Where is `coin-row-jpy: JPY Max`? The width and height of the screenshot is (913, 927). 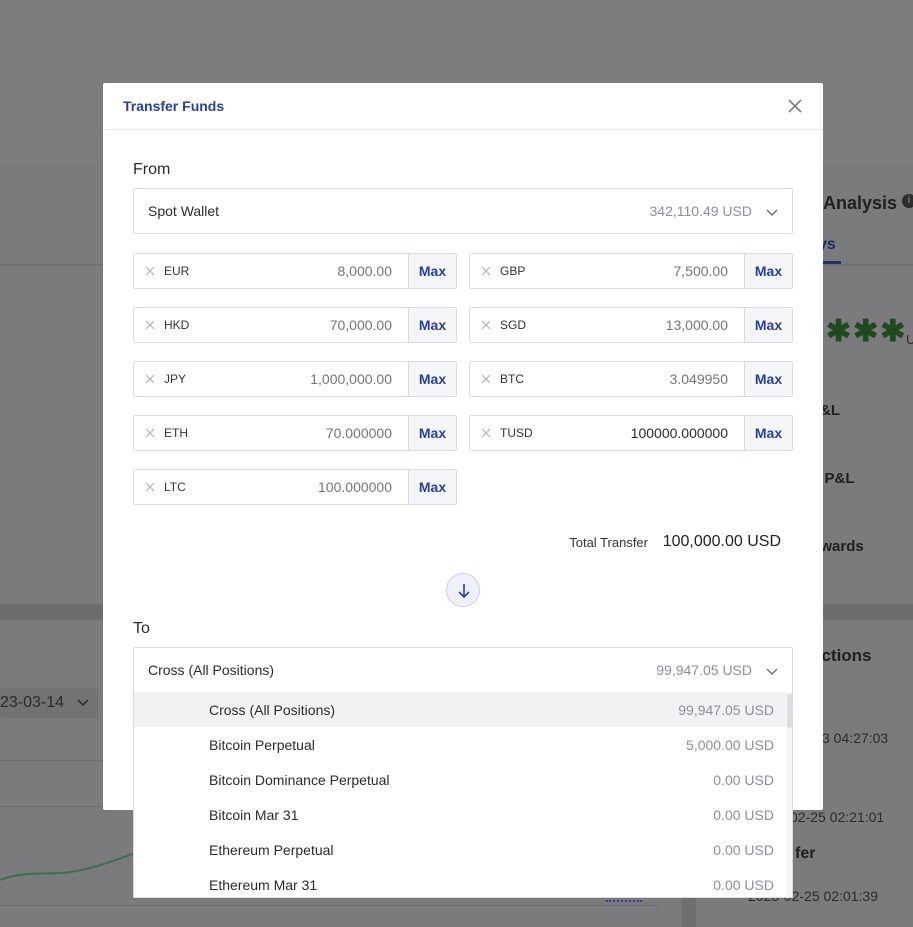 coin-row-jpy: JPY Max is located at coordinates (295, 379).